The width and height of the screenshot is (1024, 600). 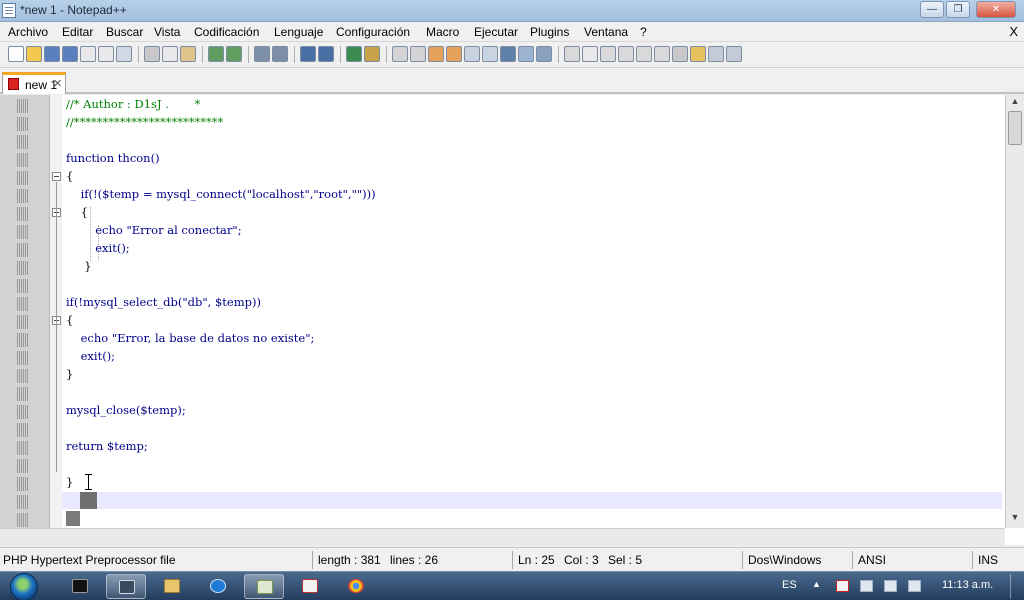 What do you see at coordinates (958, 9) in the screenshot?
I see `maximize-button: ❐` at bounding box center [958, 9].